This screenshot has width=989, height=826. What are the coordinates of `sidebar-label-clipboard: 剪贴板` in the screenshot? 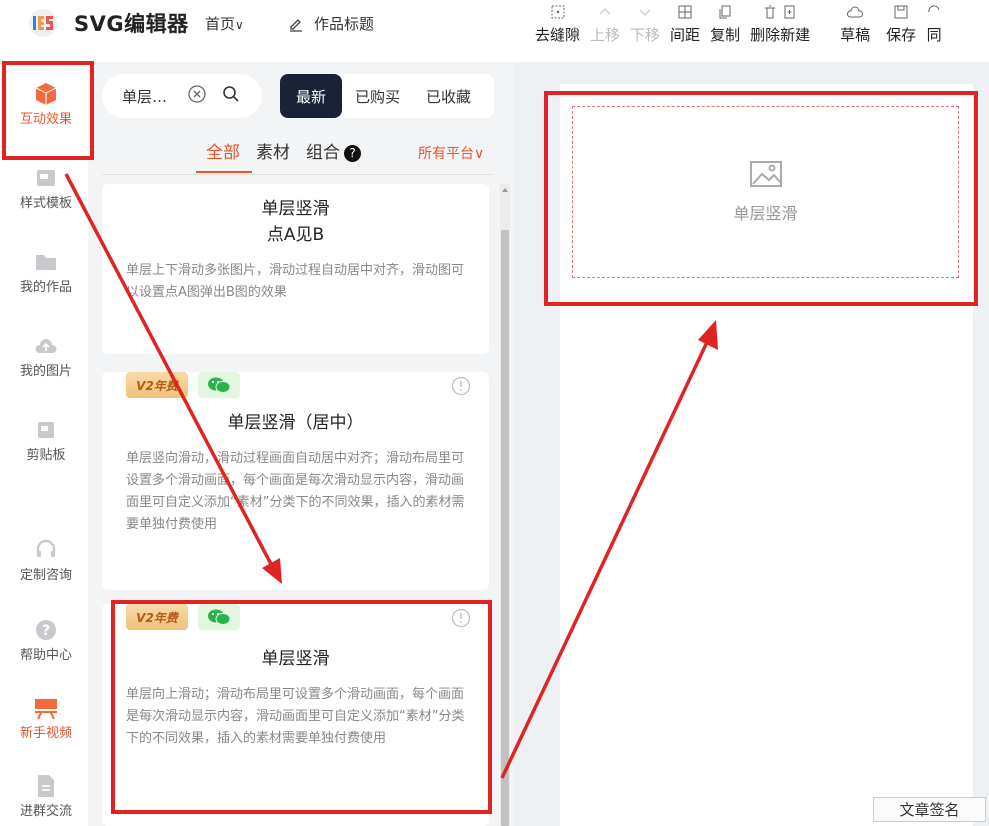 It's located at (46, 455).